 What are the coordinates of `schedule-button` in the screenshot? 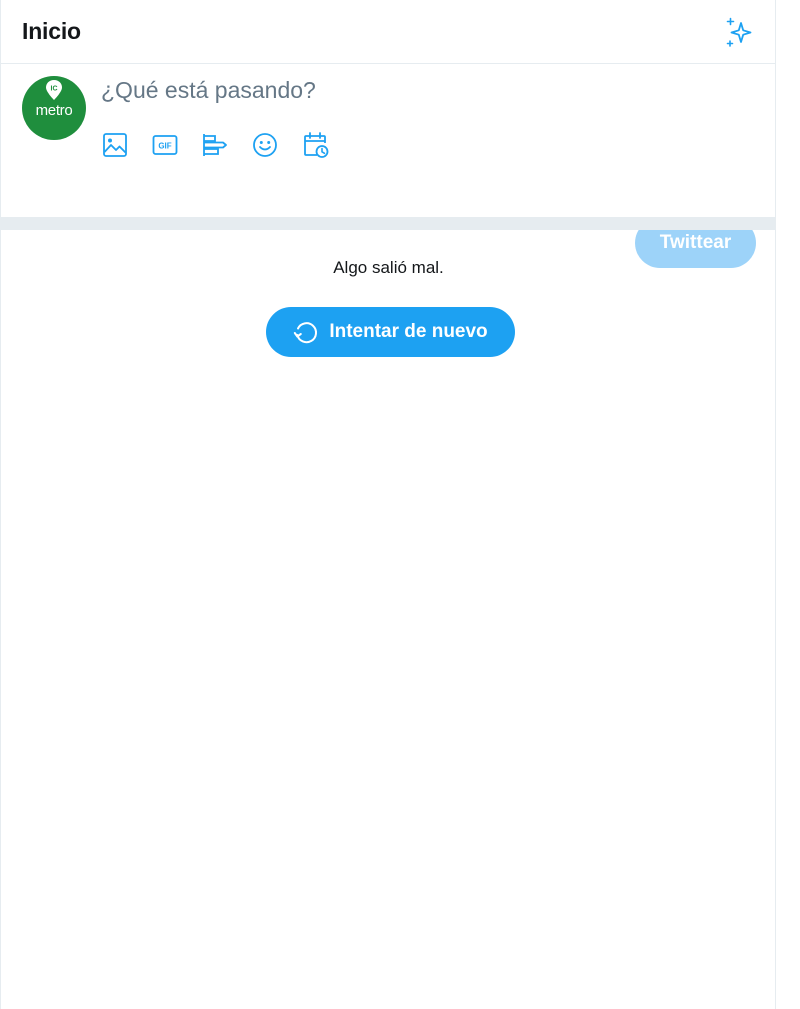 It's located at (316, 145).